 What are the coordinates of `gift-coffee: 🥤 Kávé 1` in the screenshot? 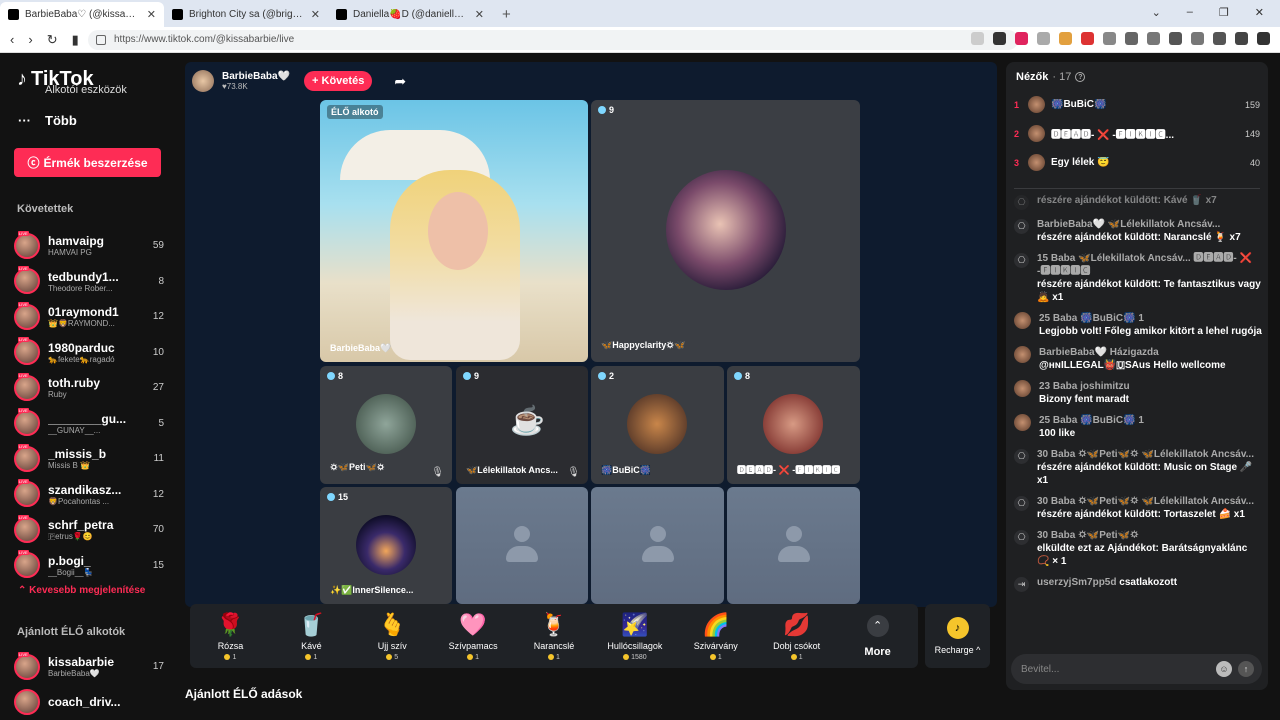 It's located at (311, 636).